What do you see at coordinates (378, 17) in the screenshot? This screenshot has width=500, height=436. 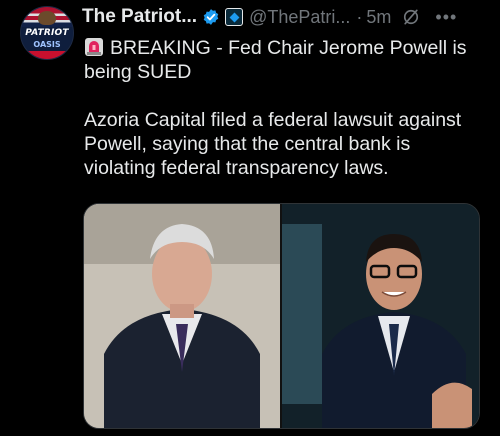 I see `post-timestamp: 5m` at bounding box center [378, 17].